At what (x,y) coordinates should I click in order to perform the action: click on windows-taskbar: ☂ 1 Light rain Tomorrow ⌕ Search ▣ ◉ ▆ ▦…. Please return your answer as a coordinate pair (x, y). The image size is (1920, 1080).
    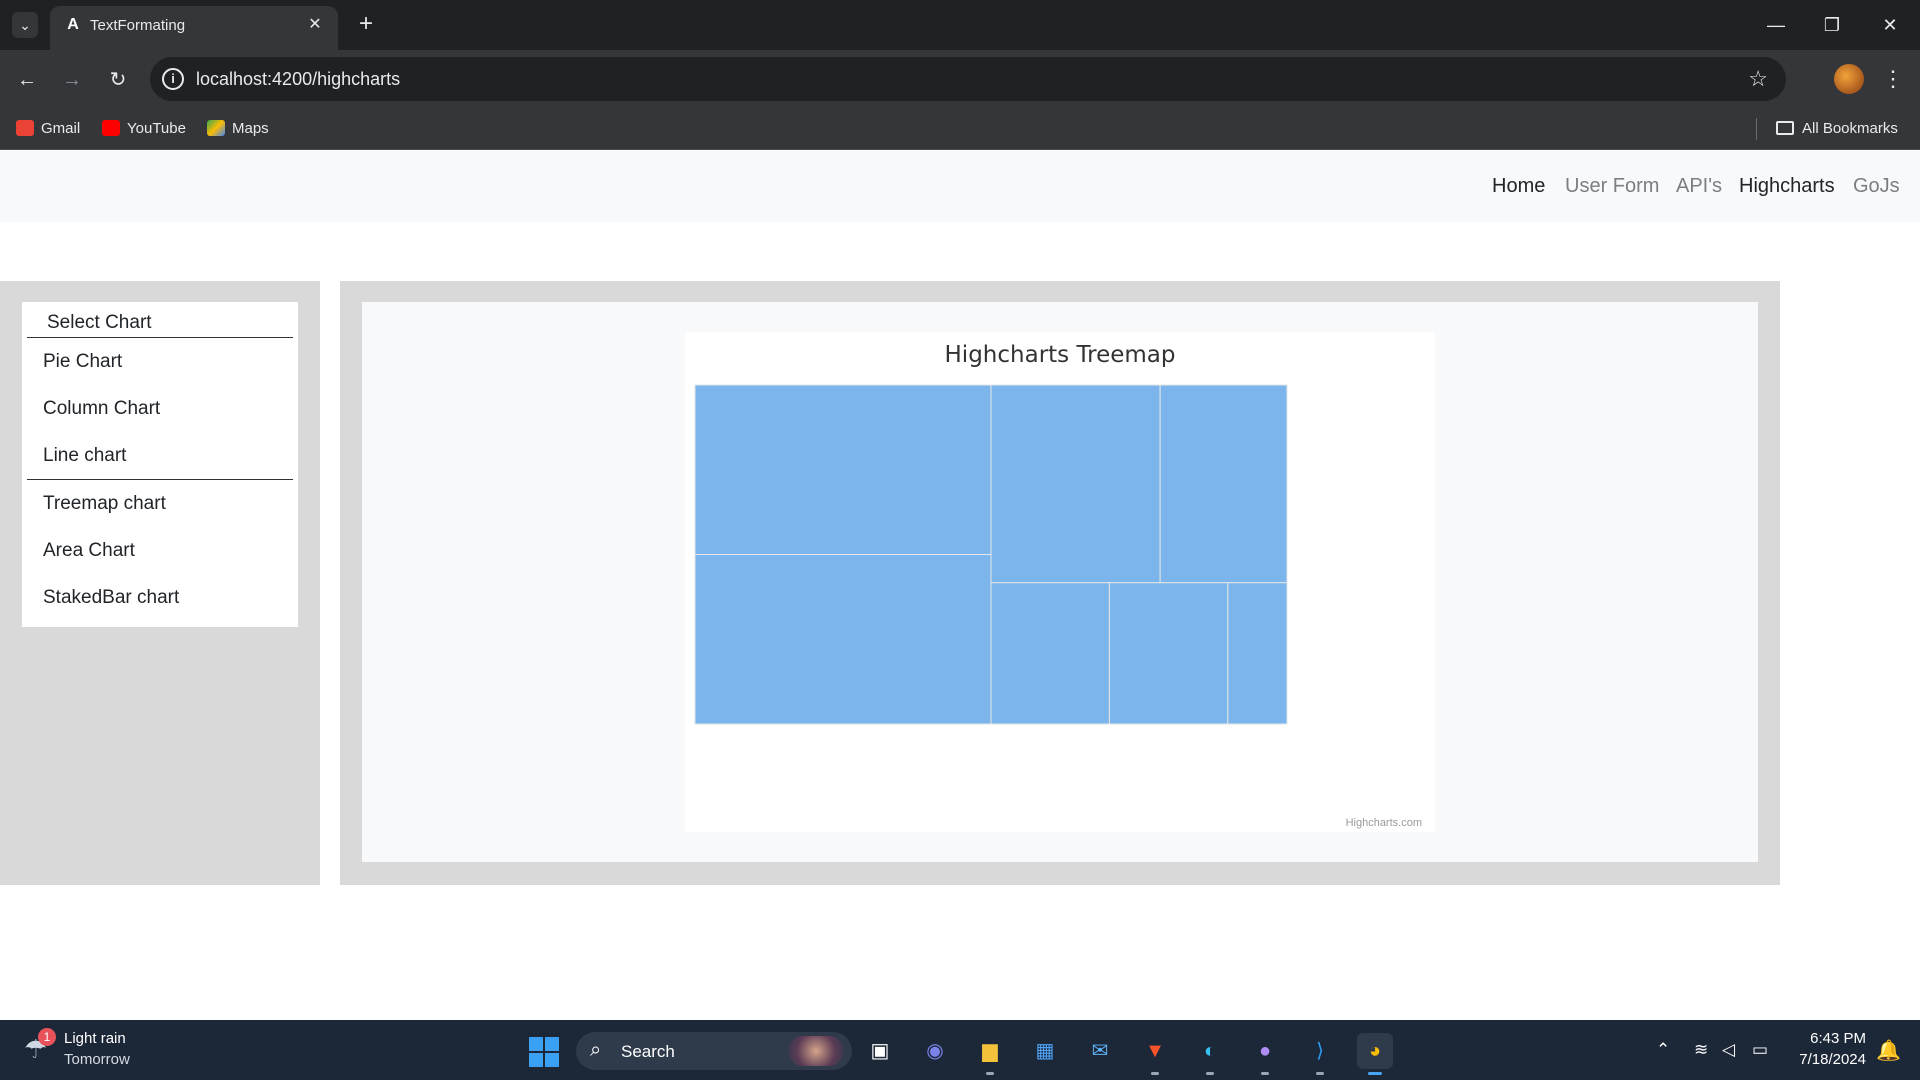
    Looking at the image, I should click on (960, 1050).